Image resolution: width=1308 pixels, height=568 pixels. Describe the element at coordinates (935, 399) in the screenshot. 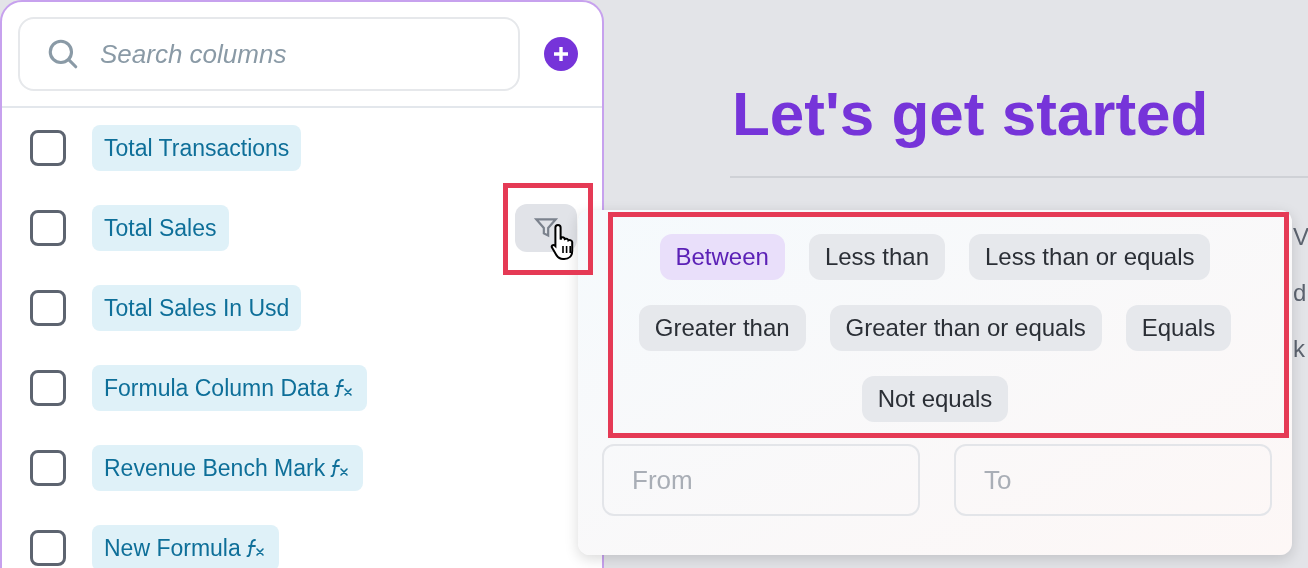

I see `operator-chip: Not equals` at that location.